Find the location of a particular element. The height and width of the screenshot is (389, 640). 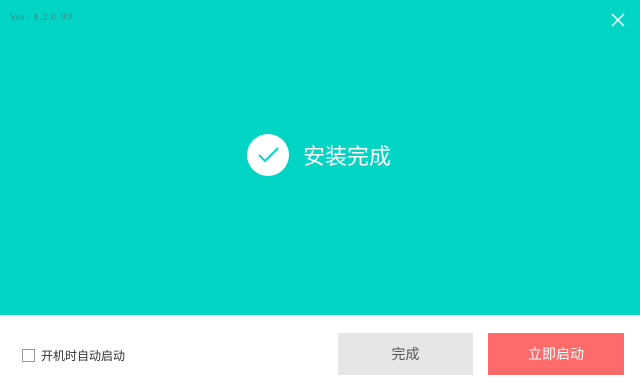

install-status: 安装完成 is located at coordinates (319, 155).